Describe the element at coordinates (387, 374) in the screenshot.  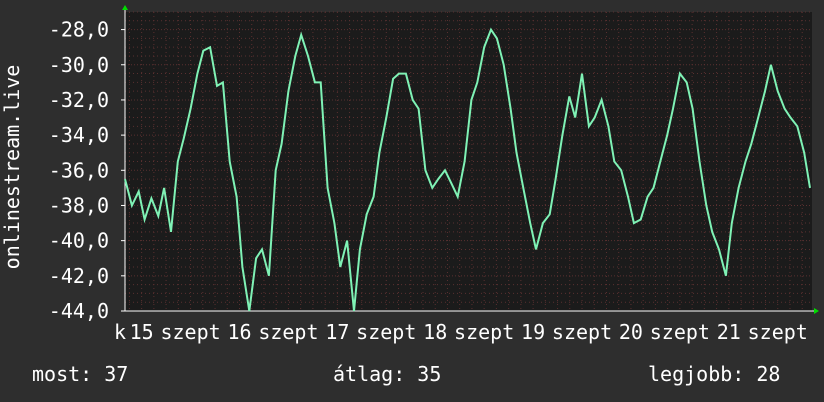
I see `average-value-label: átlag: 35` at that location.